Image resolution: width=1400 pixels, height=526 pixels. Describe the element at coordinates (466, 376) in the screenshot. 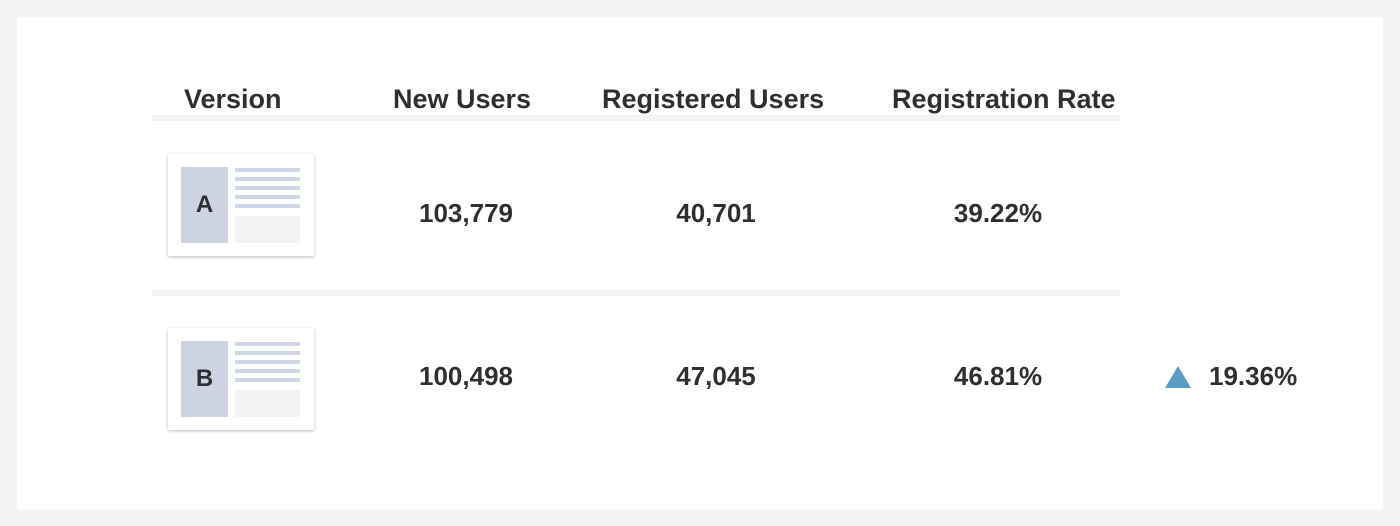

I see `new-users-value: 100,498` at that location.